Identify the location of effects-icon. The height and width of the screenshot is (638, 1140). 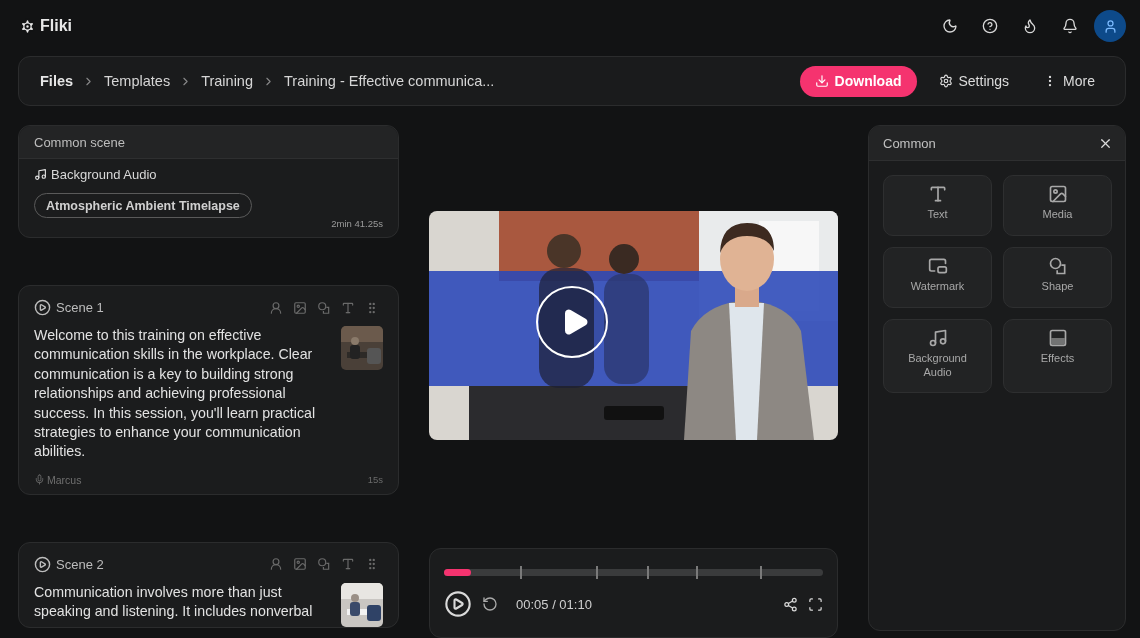
(1057, 338).